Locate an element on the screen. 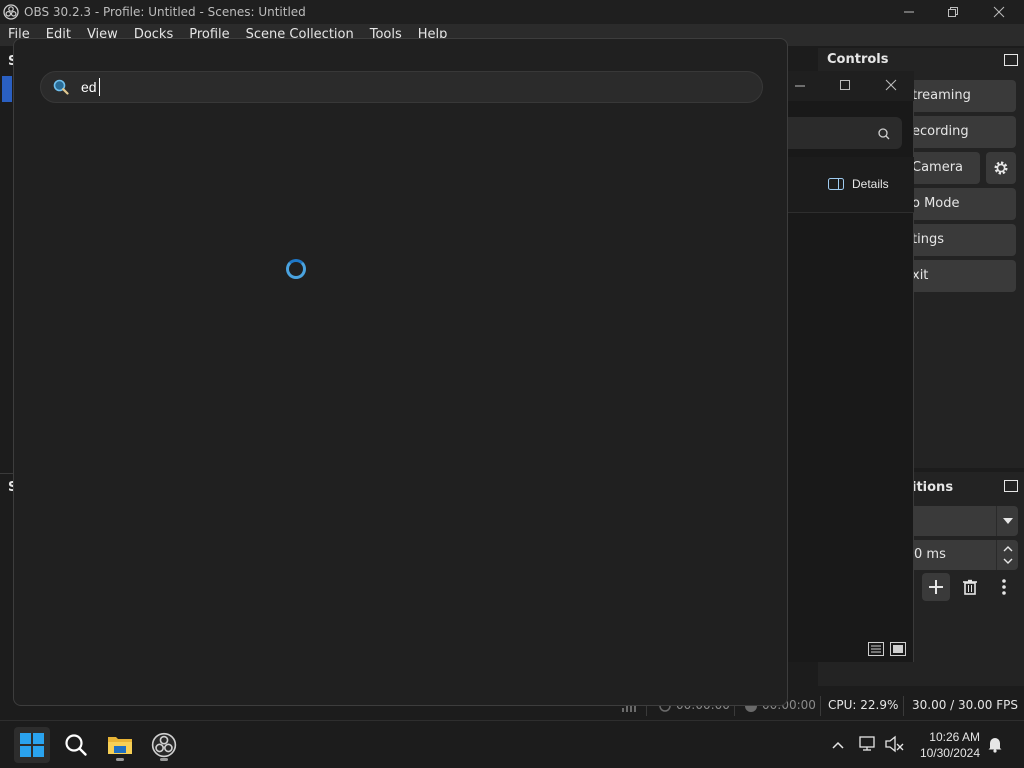 This screenshot has height=768, width=1024. scene-item-selected is located at coordinates (7, 89).